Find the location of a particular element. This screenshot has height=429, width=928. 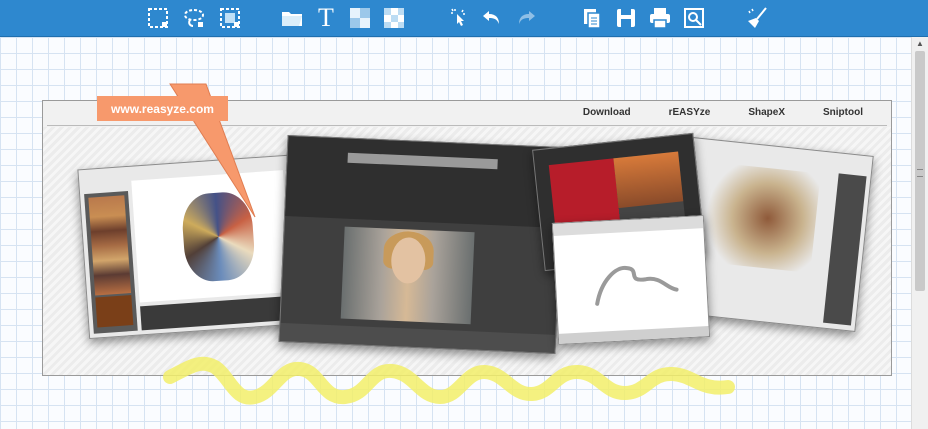

window-select-icon is located at coordinates (230, 18).